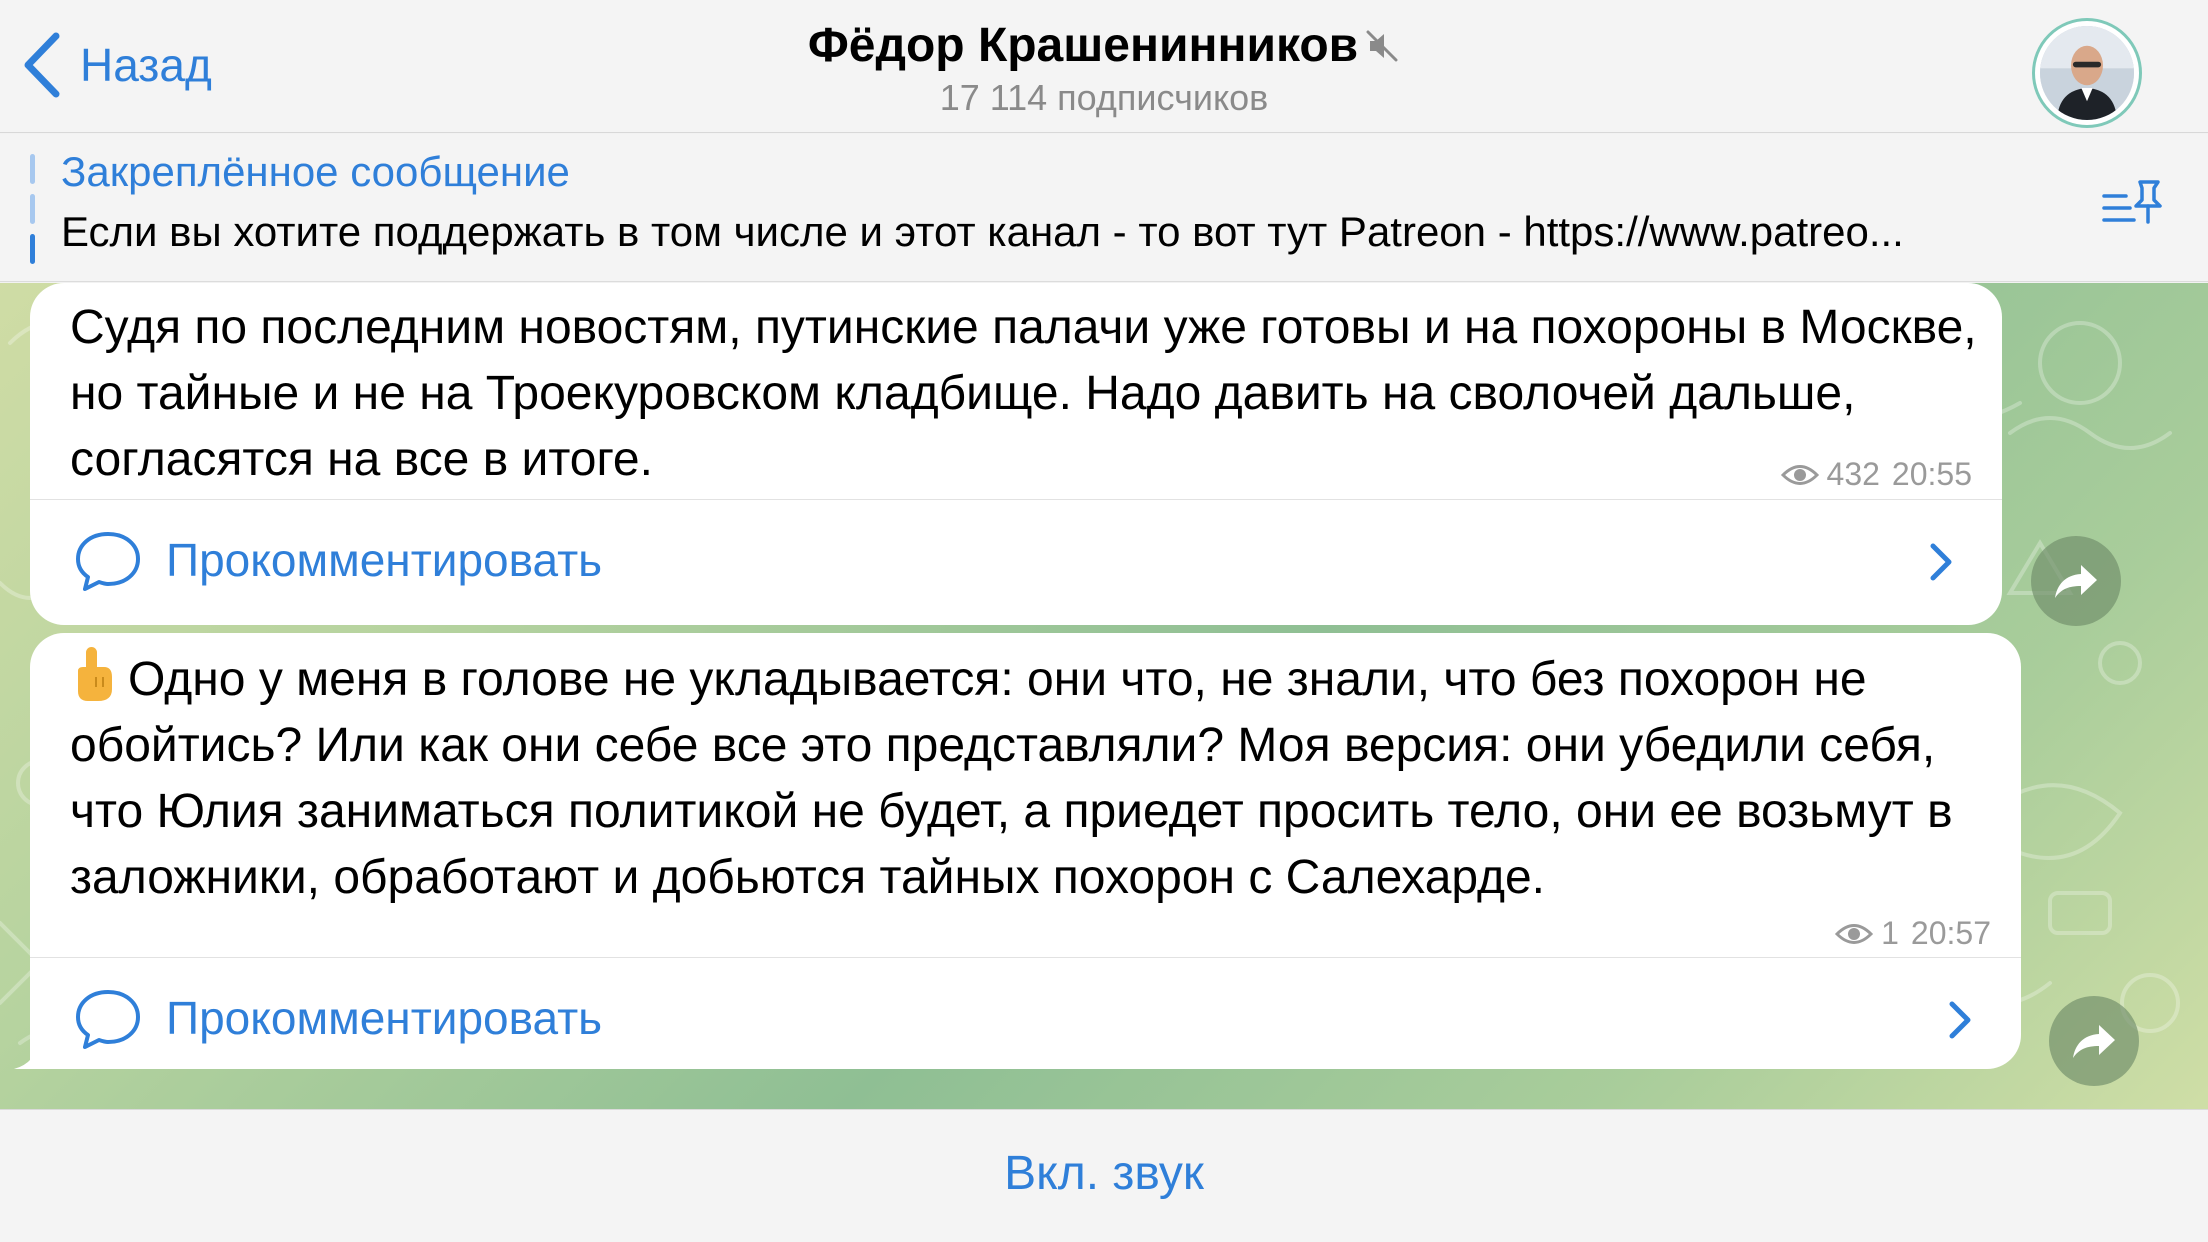 Image resolution: width=2208 pixels, height=1242 pixels. Describe the element at coordinates (95, 674) in the screenshot. I see `pointing-up-hand-icon` at that location.